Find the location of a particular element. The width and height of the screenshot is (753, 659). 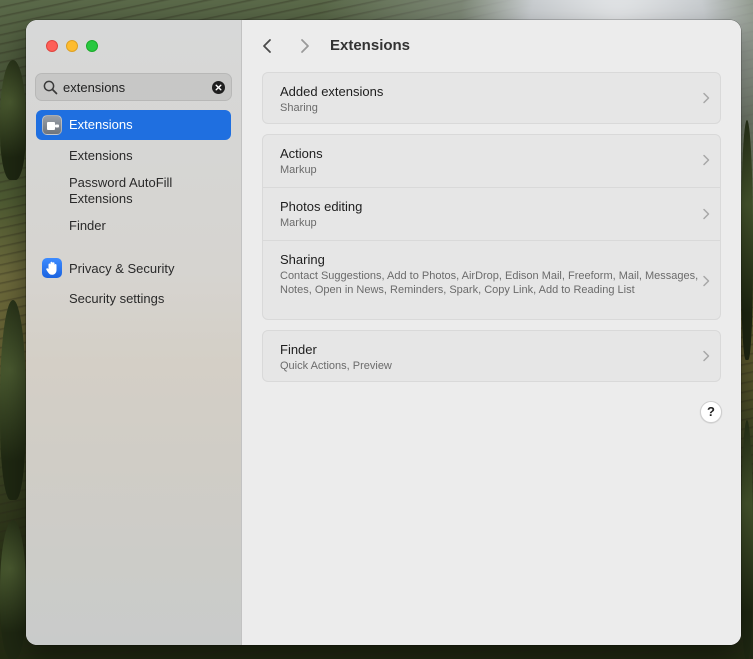

list-item-added-extensions: Added extensions Sharing is located at coordinates (491, 98).